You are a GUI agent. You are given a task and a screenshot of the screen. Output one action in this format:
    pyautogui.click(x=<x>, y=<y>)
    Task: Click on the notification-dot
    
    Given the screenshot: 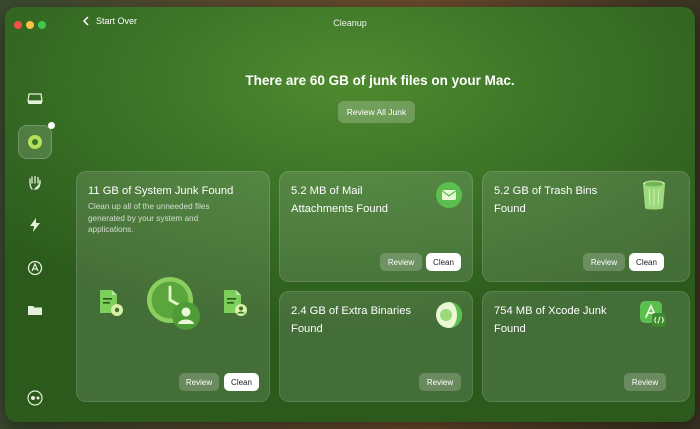 What is the action you would take?
    pyautogui.click(x=51, y=125)
    